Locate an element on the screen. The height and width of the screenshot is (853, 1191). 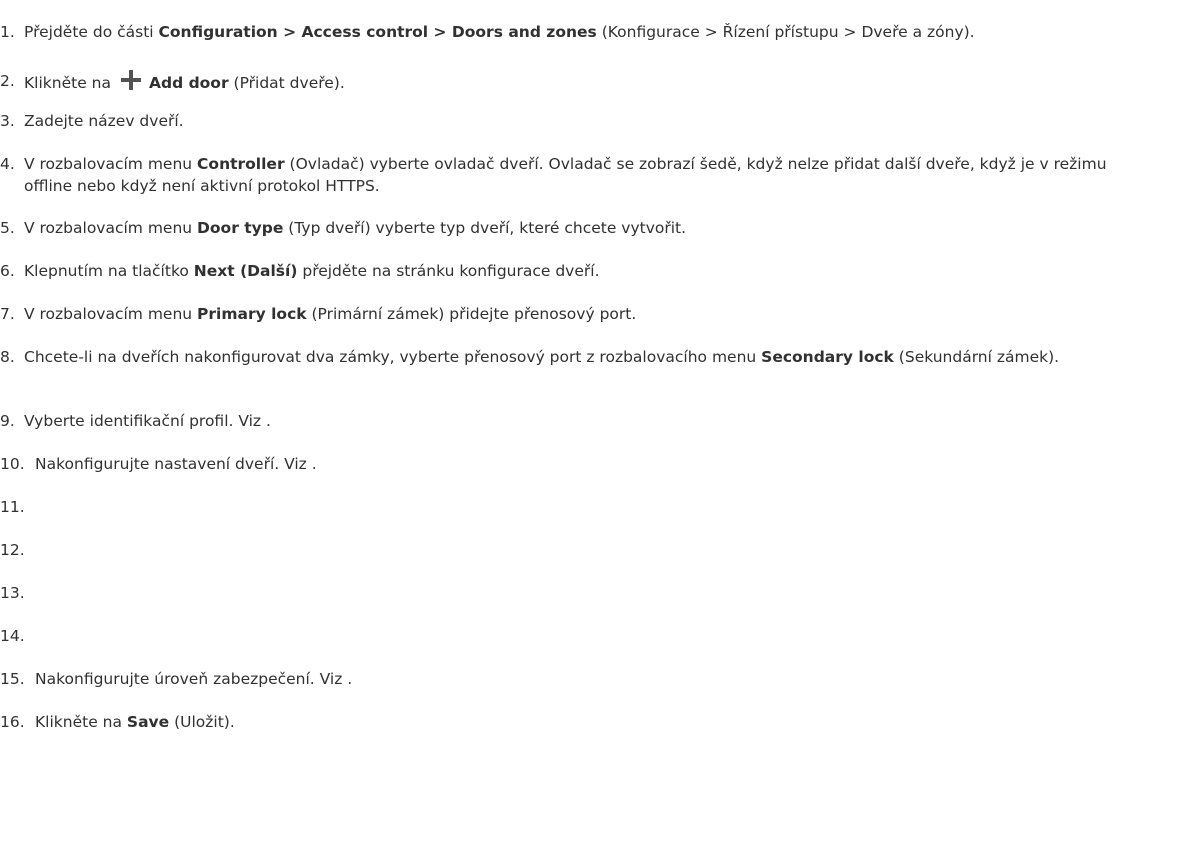
step-number: 7. is located at coordinates (7, 314).